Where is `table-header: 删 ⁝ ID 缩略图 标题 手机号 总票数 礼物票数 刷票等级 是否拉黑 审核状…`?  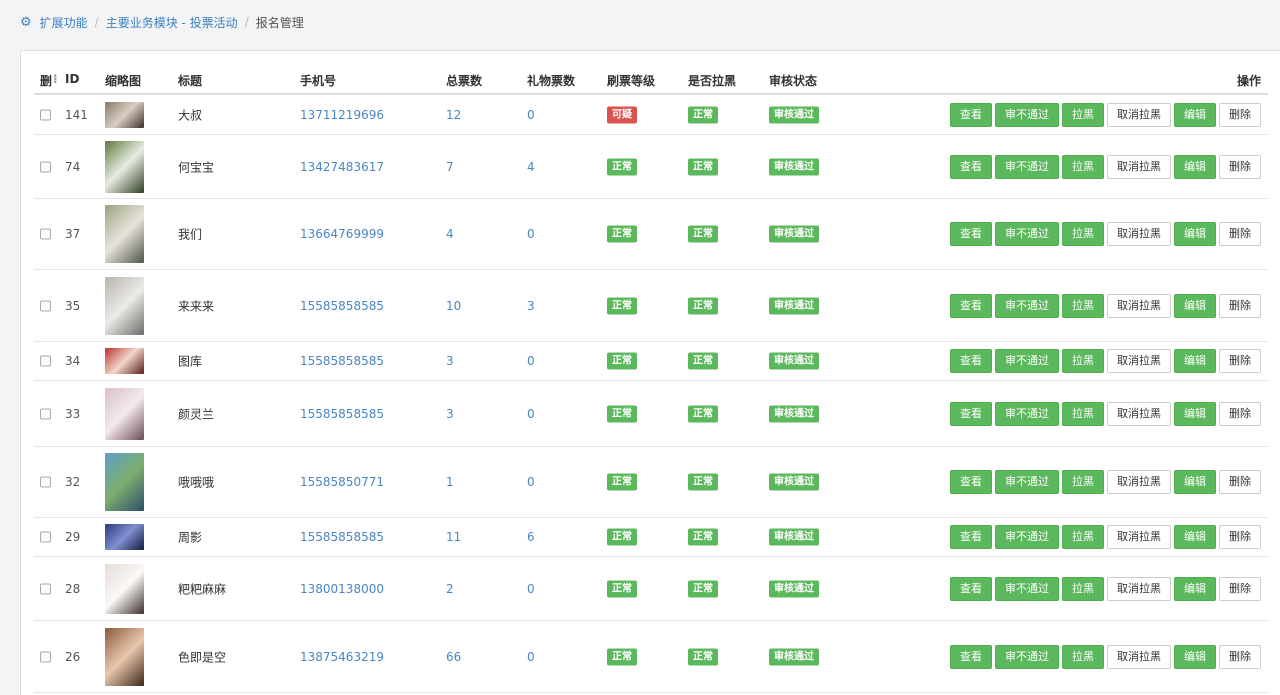 table-header: 删 ⁝ ID 缩略图 标题 手机号 总票数 礼物票数 刷票等级 是否拉黑 审核状… is located at coordinates (651, 79).